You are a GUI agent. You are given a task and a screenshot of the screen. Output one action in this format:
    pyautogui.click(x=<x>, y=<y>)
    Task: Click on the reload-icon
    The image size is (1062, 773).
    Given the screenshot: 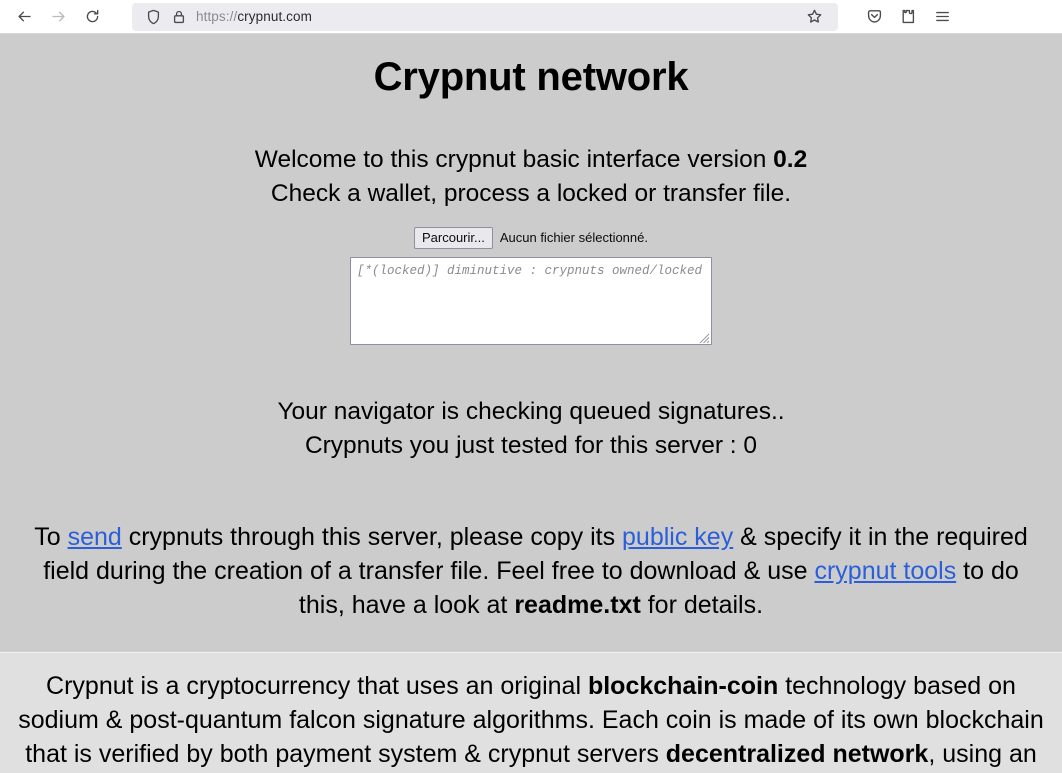 What is the action you would take?
    pyautogui.click(x=92, y=16)
    